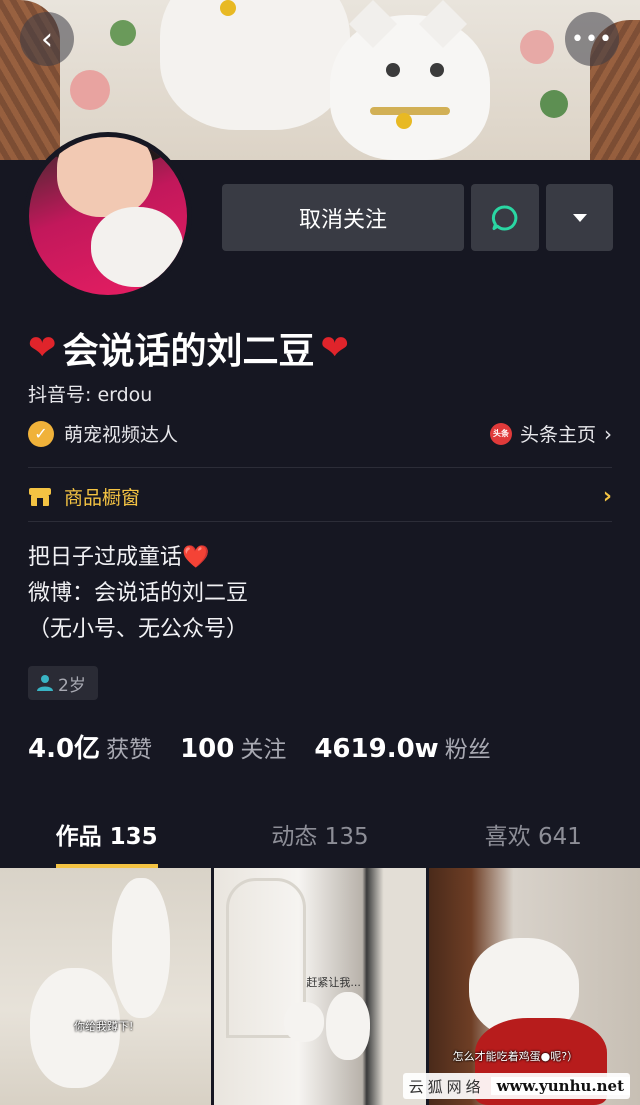 The width and height of the screenshot is (640, 1105). I want to click on watermark-url: www.yunhu.net, so click(560, 1086).